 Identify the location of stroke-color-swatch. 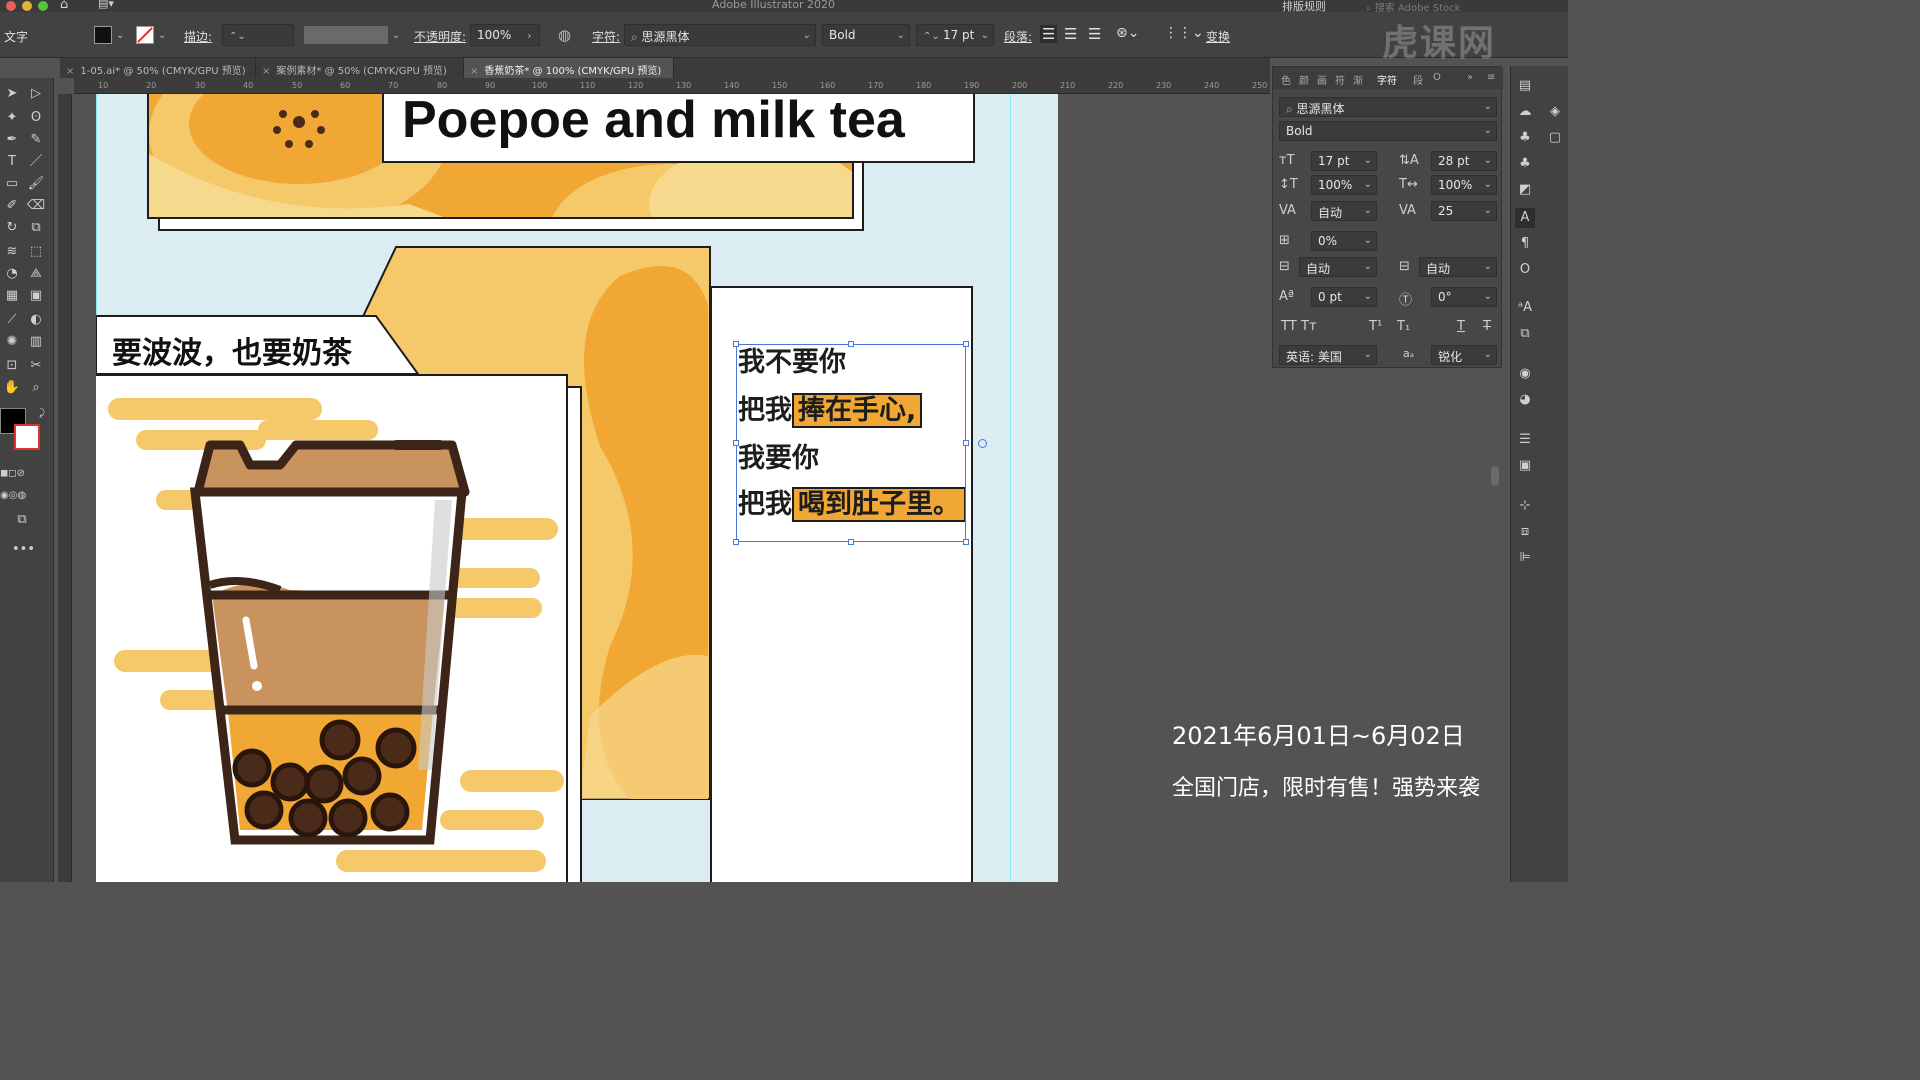
(145, 35).